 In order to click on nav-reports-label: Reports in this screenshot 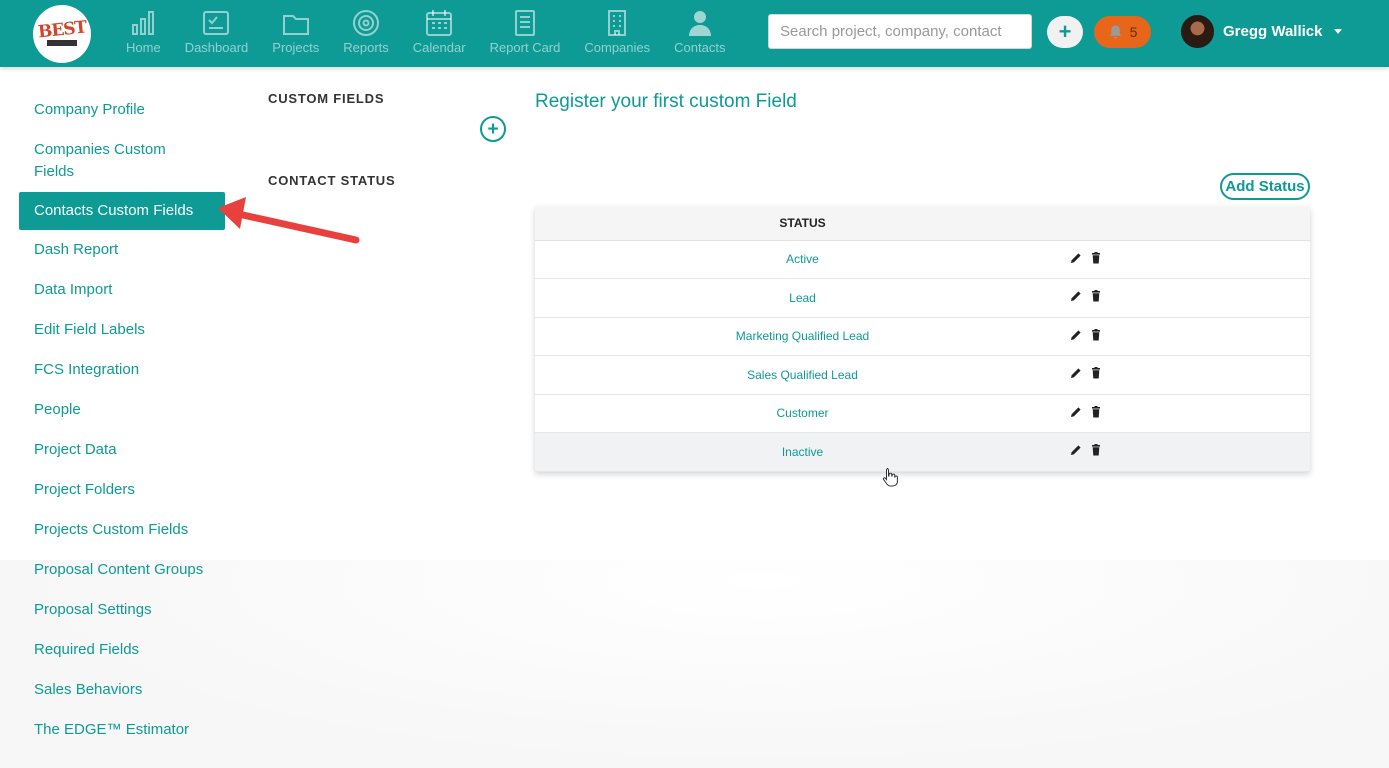, I will do `click(366, 47)`.